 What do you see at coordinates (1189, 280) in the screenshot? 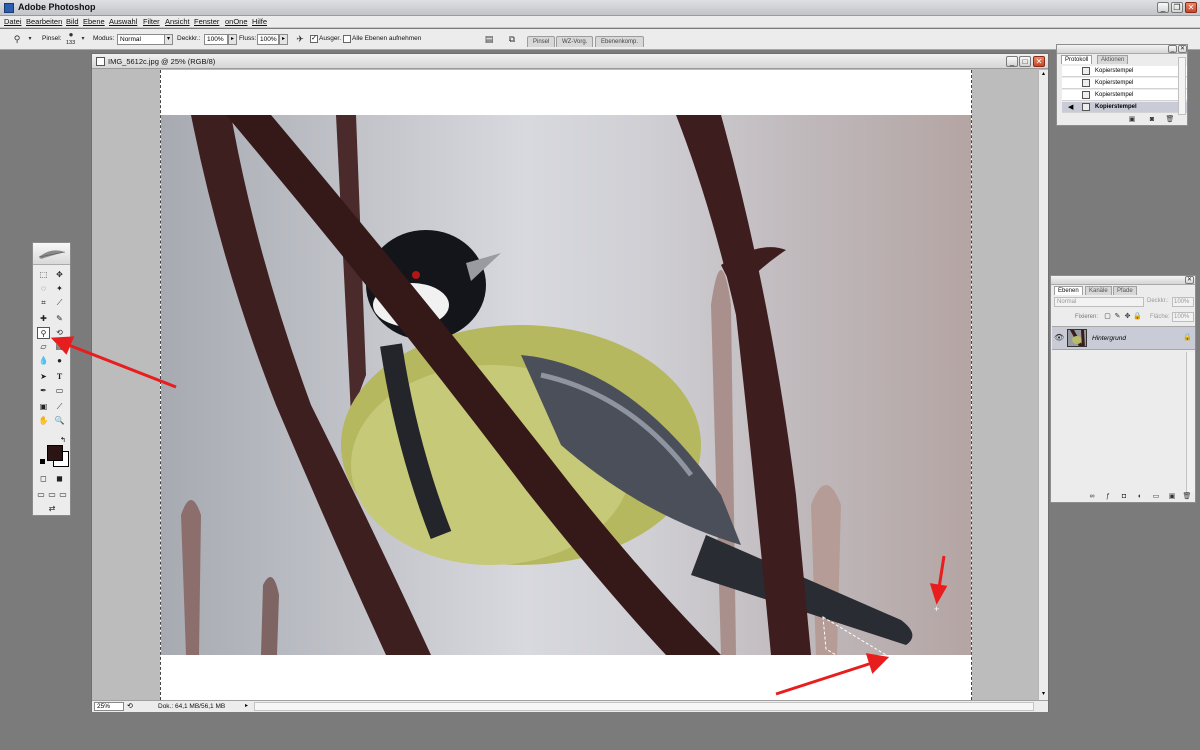
I see `layers-close-button: ✕` at bounding box center [1189, 280].